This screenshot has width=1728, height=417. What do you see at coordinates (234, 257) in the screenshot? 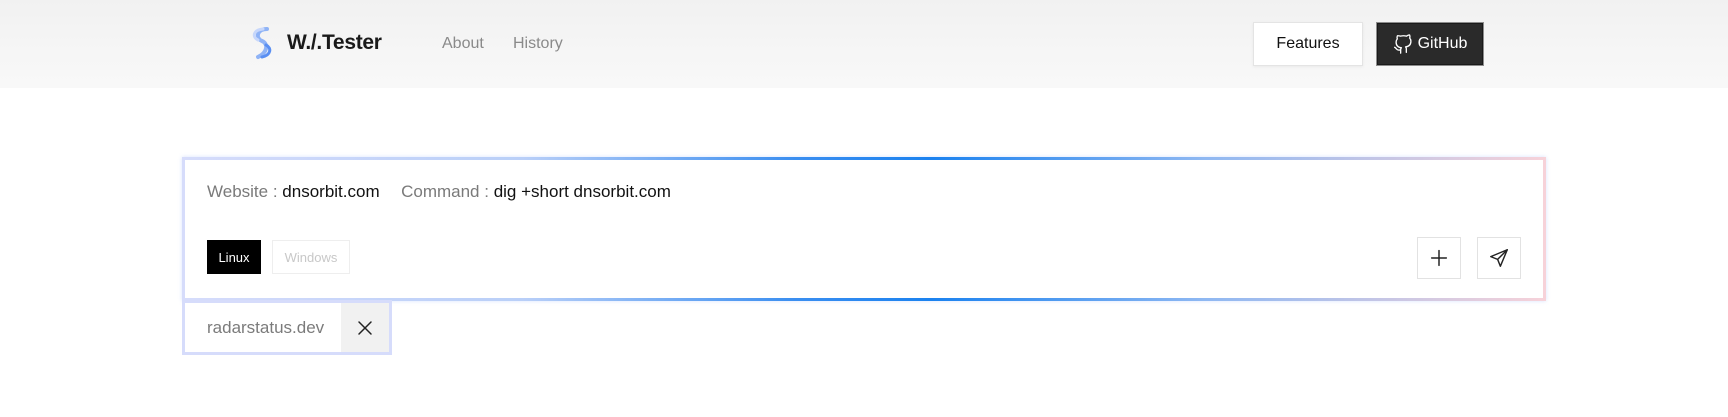
I see `os-linux-toggle: Linux` at bounding box center [234, 257].